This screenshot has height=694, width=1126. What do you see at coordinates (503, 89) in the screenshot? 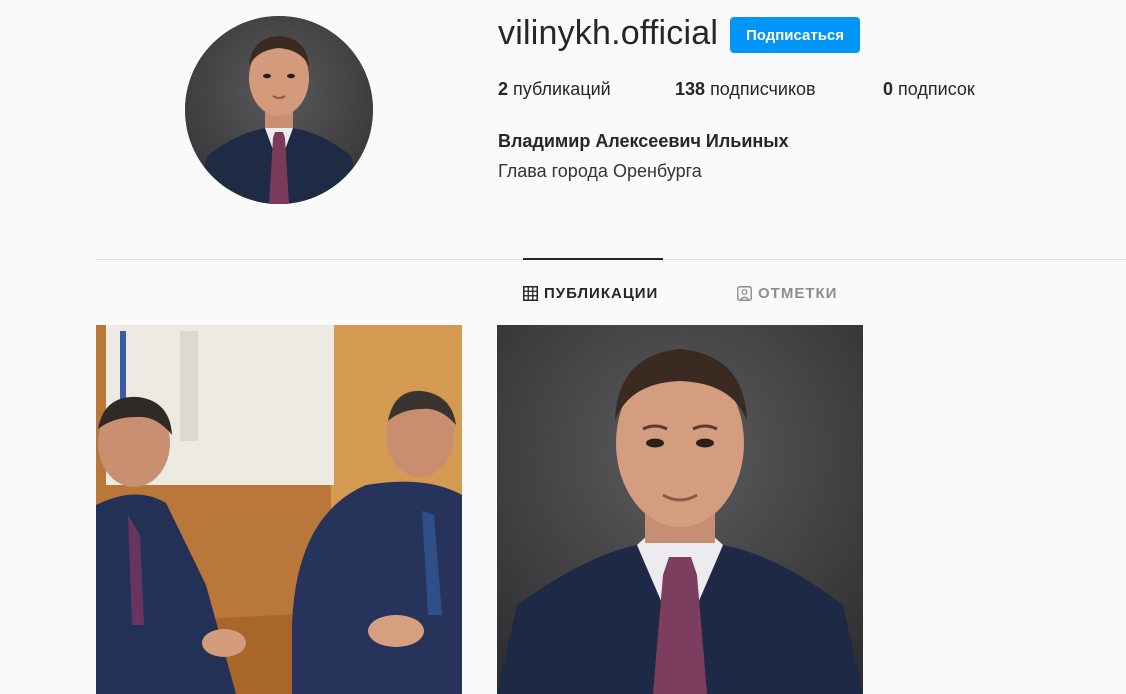
I see `posts-count: 2` at bounding box center [503, 89].